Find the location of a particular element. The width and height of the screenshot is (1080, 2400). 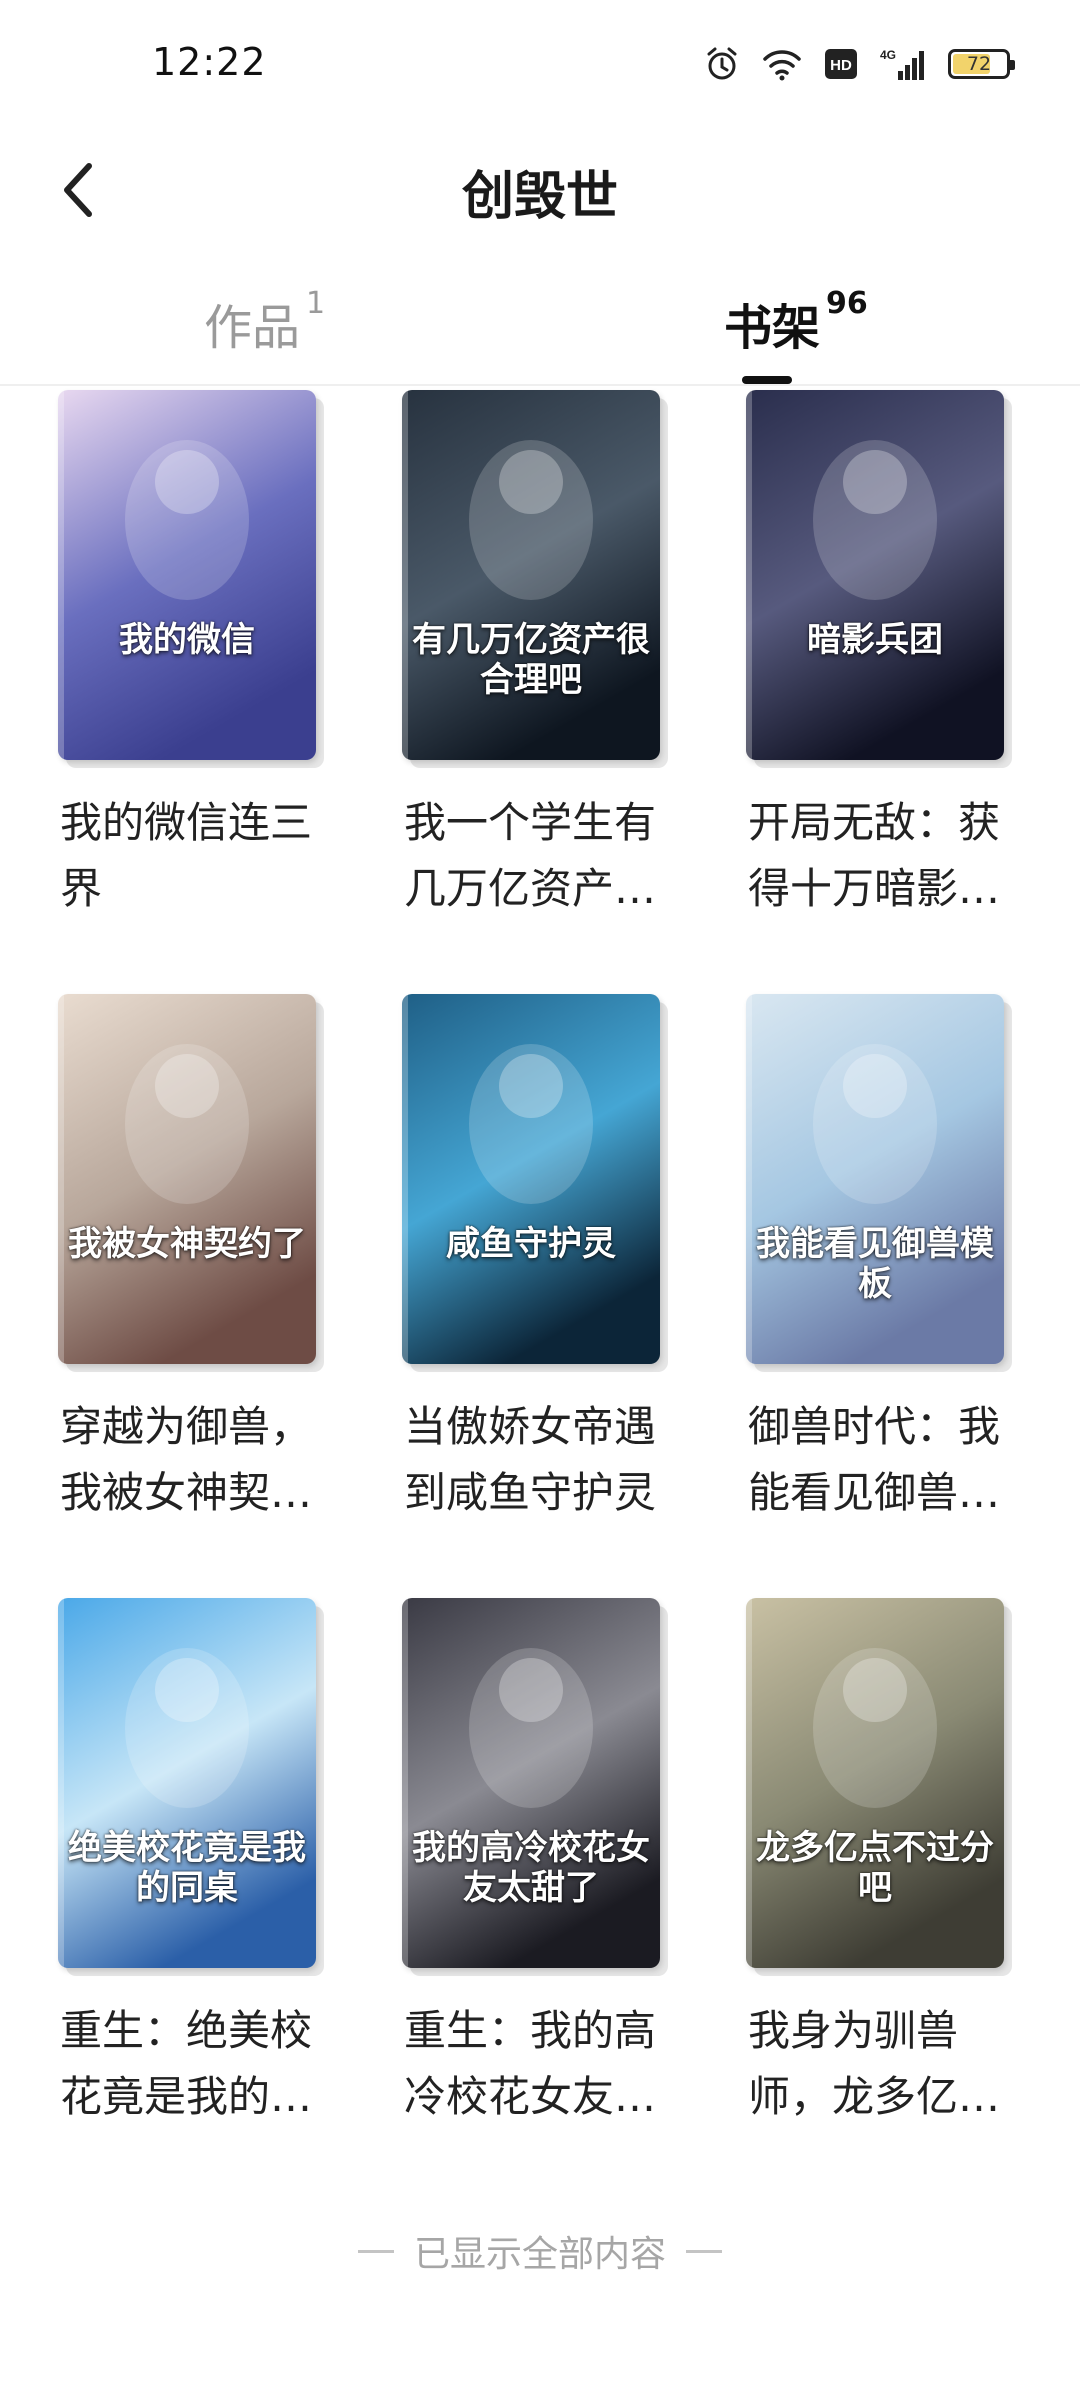

tab-bookshelf: 书架 96 is located at coordinates (796, 327).